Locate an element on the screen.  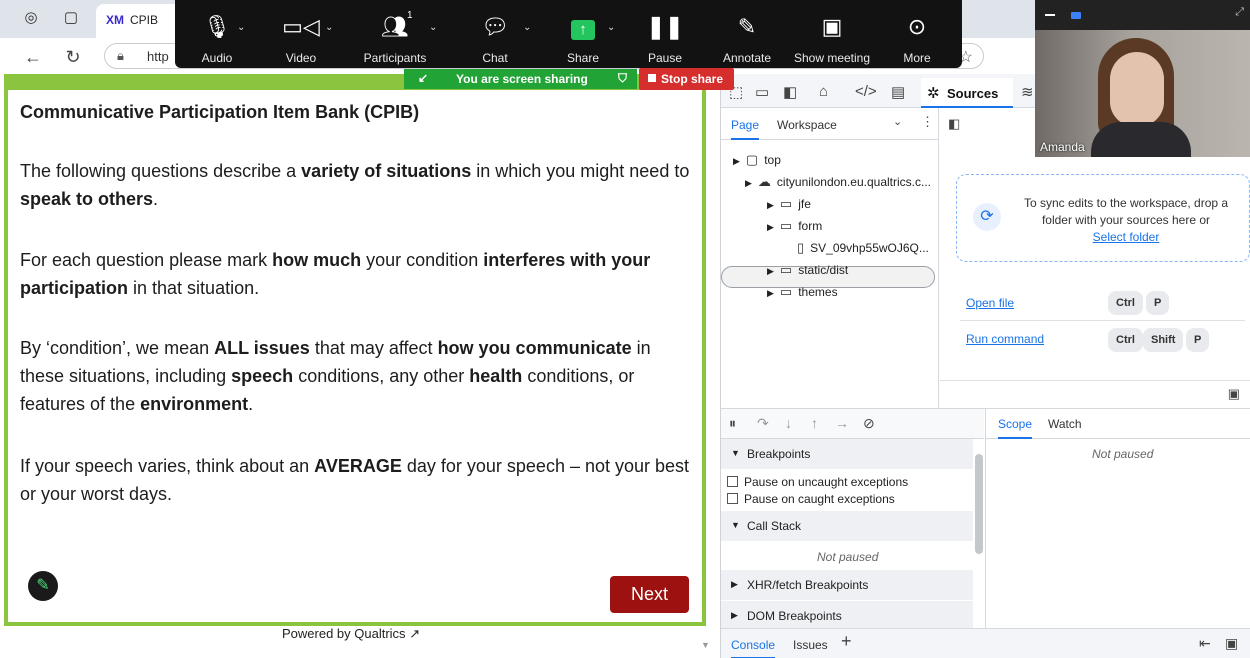
edit-pencil-icon: ✎ is located at coordinates (43, 586).